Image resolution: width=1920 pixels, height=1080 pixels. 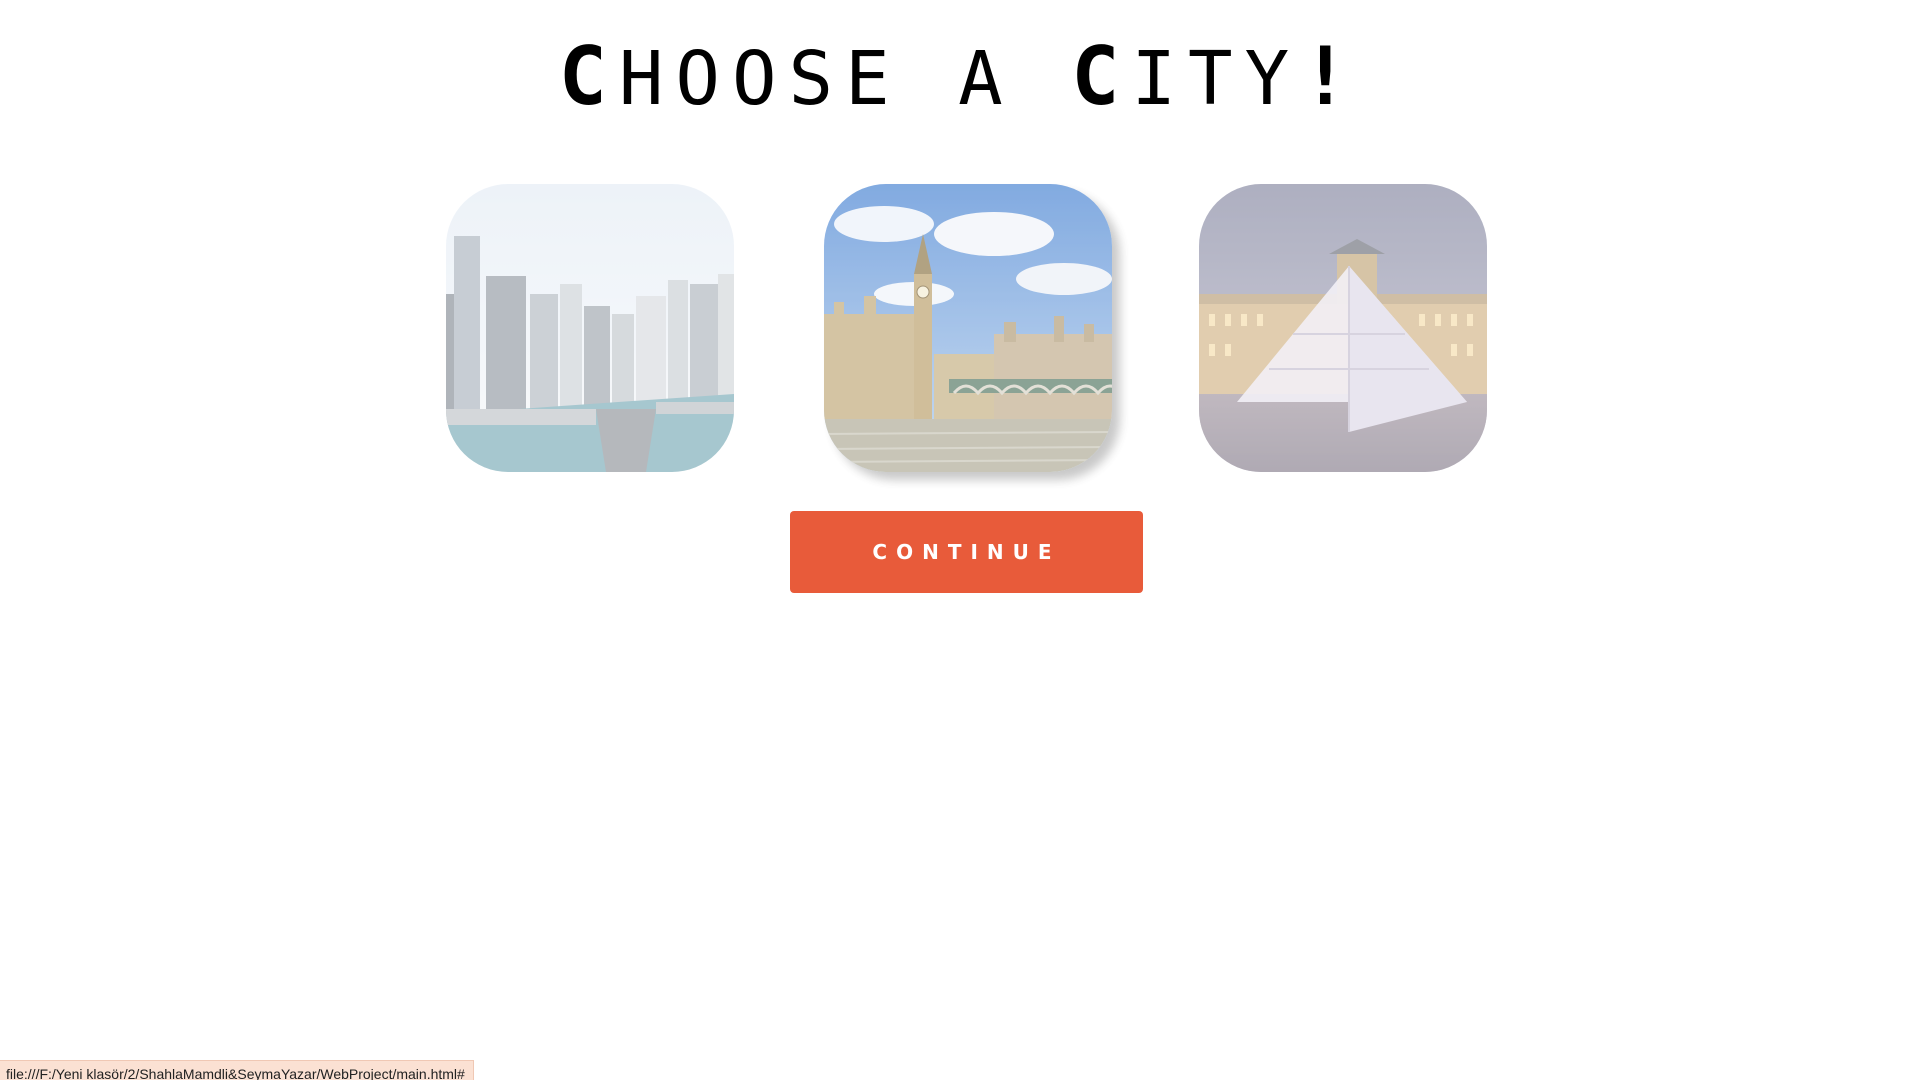 I want to click on title-exclamation: !, so click(x=1331, y=76).